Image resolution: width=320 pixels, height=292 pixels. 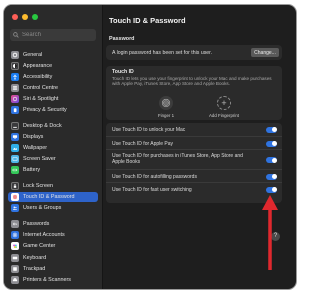 What do you see at coordinates (270, 232) in the screenshot?
I see `annotation-arrow` at bounding box center [270, 232].